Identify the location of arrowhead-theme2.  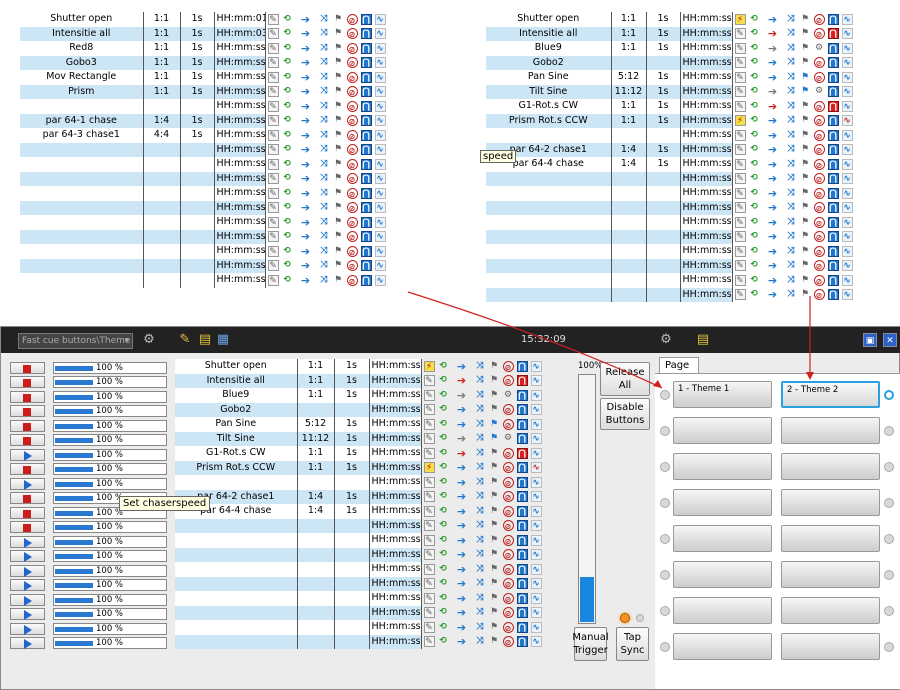
(810, 376).